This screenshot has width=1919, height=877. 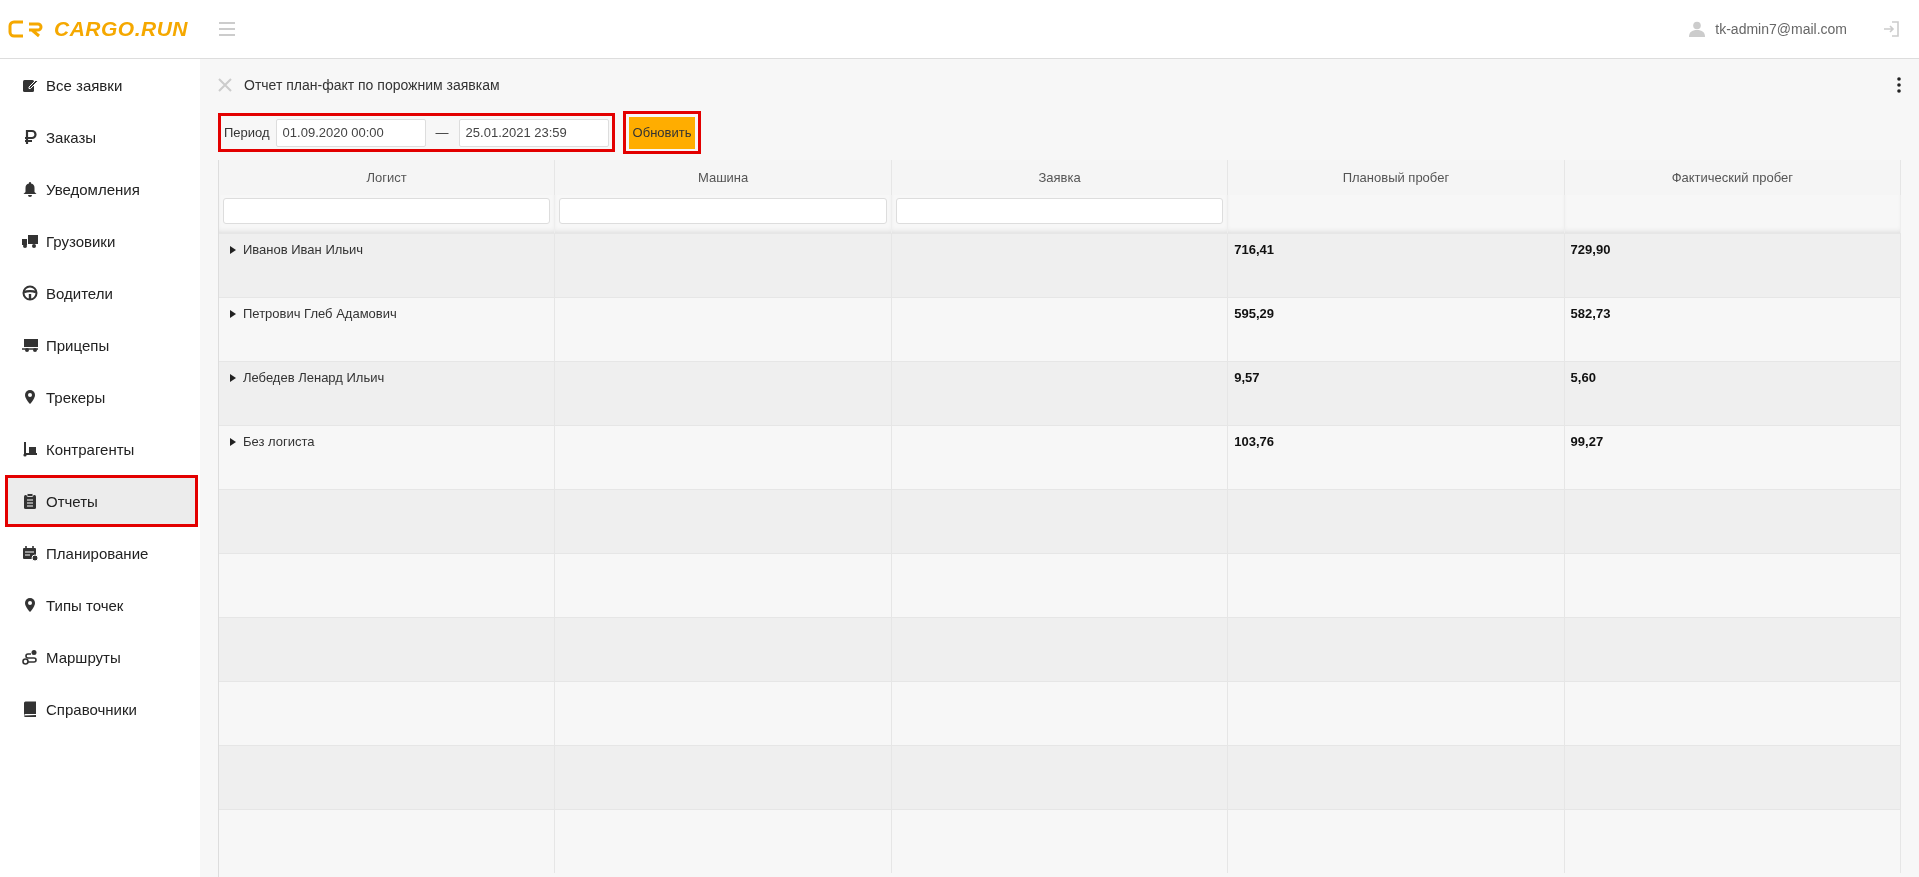 What do you see at coordinates (100, 449) in the screenshot?
I see `sidebar-item: Контрагенты` at bounding box center [100, 449].